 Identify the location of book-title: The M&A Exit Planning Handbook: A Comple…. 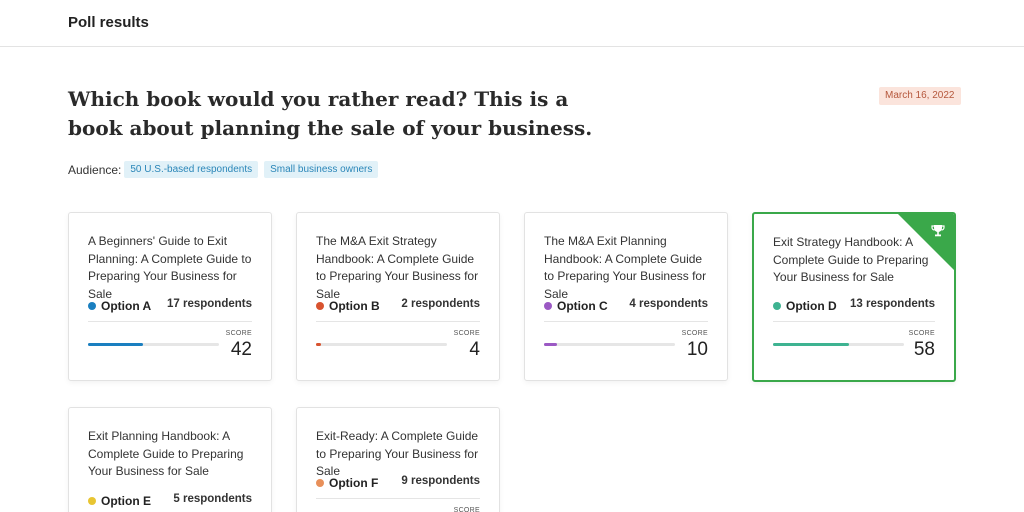
(625, 267).